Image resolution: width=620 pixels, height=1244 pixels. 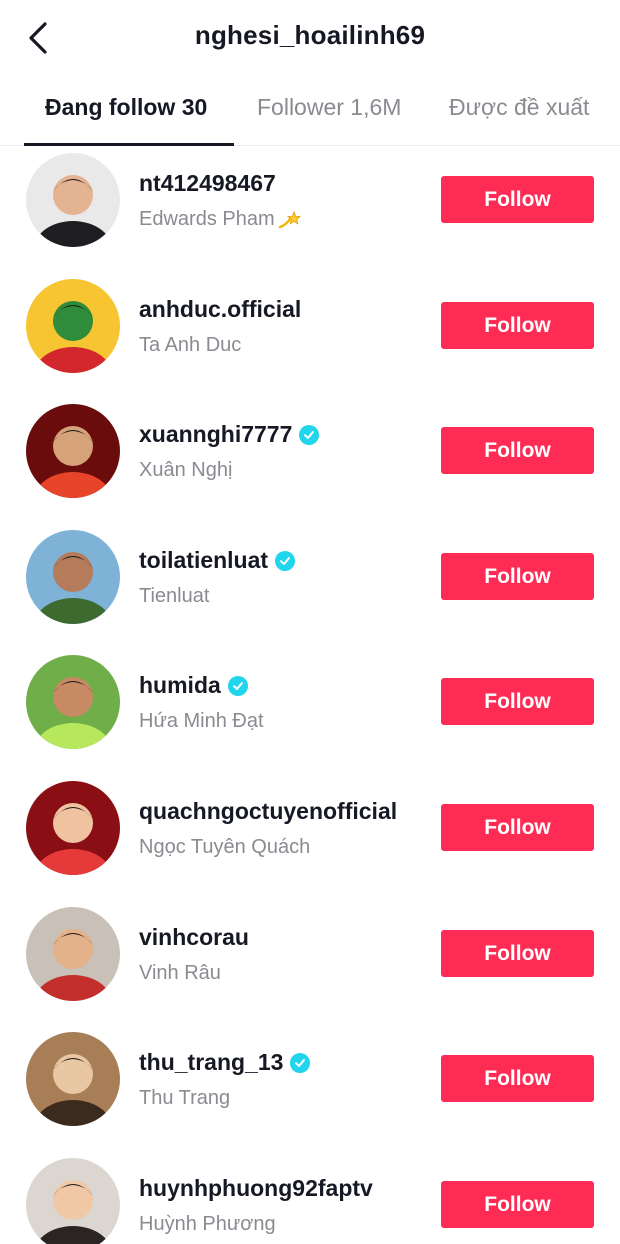 I want to click on display-name: Hứa Minh Đạt, so click(x=201, y=721).